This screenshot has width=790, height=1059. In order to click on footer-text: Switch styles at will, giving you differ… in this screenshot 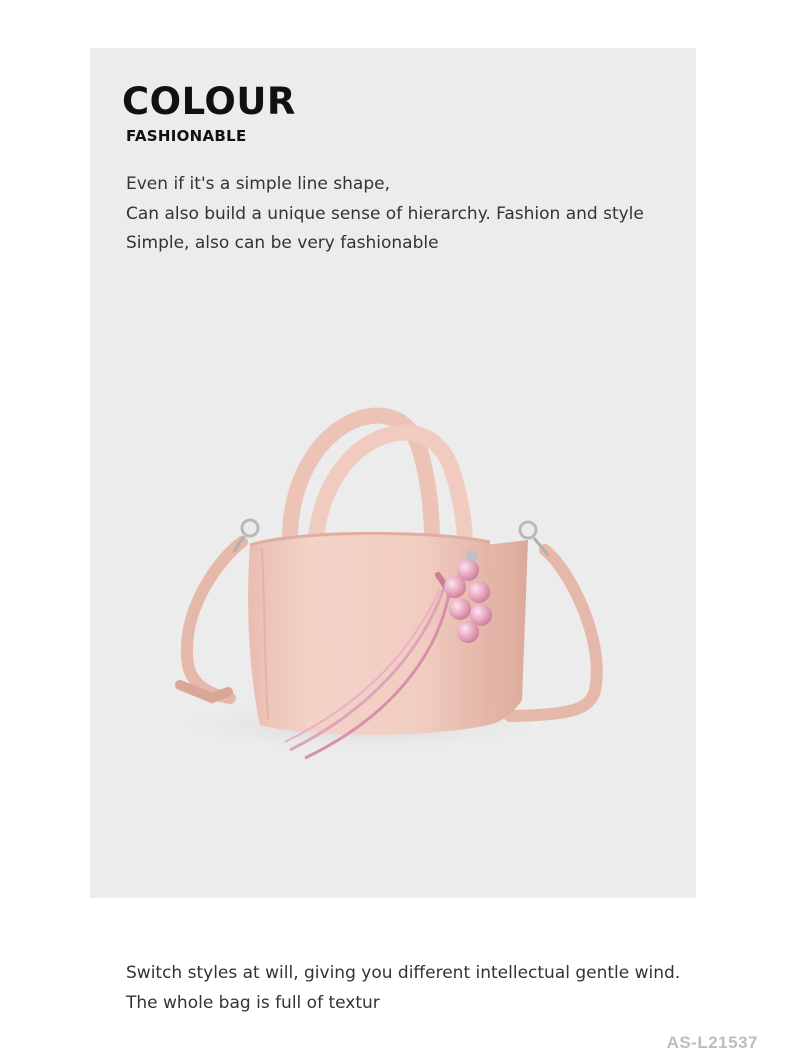, I will do `click(403, 988)`.